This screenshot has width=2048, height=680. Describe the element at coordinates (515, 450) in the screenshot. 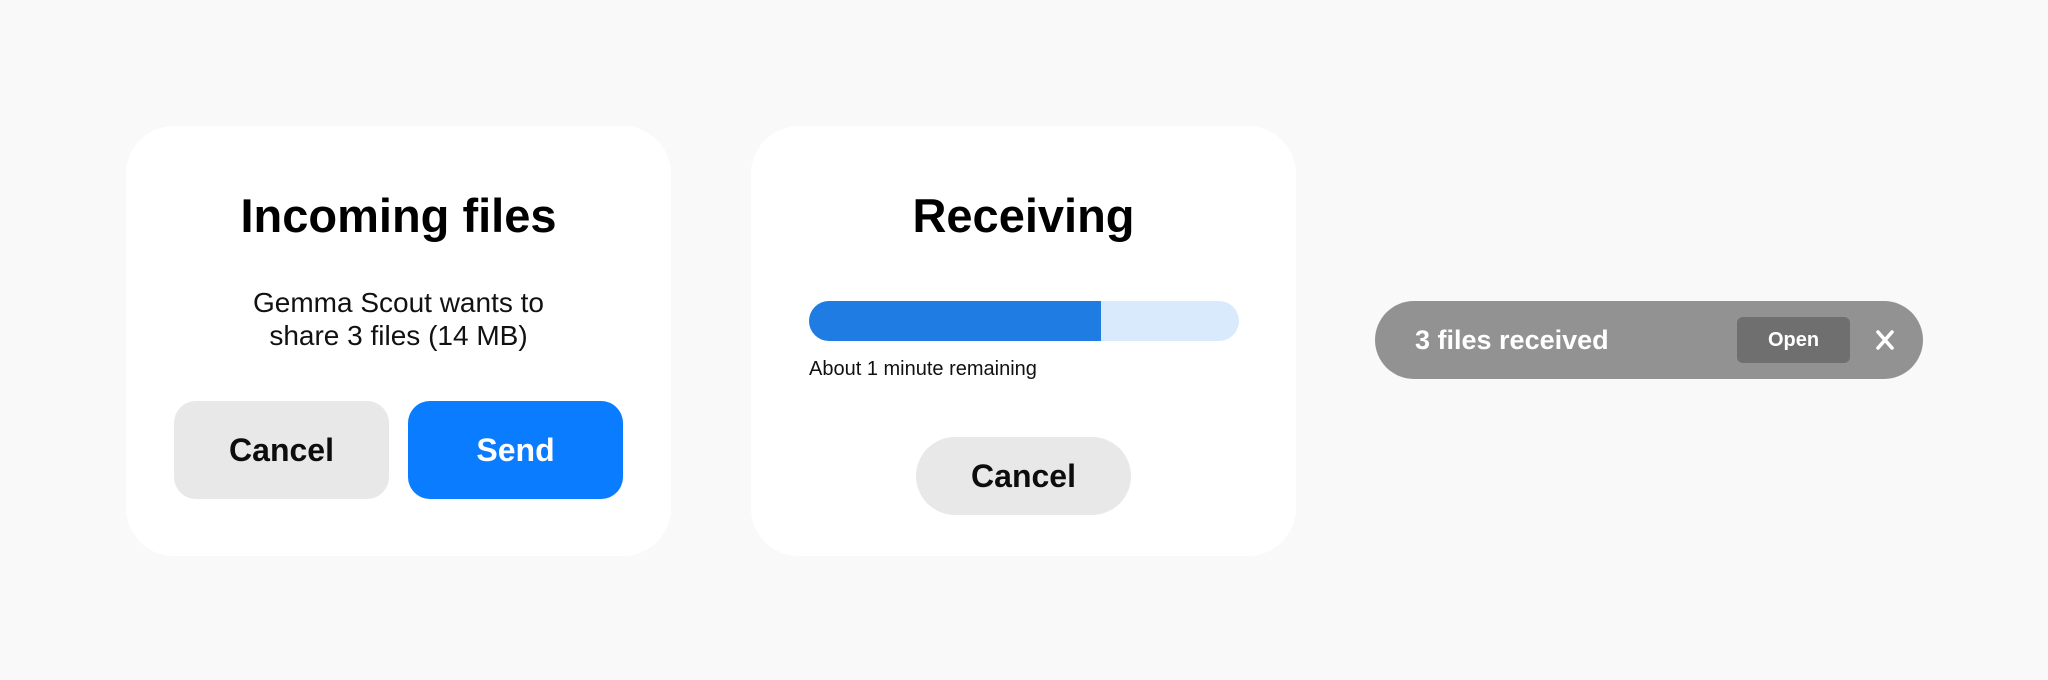

I see `send-button: Send` at that location.